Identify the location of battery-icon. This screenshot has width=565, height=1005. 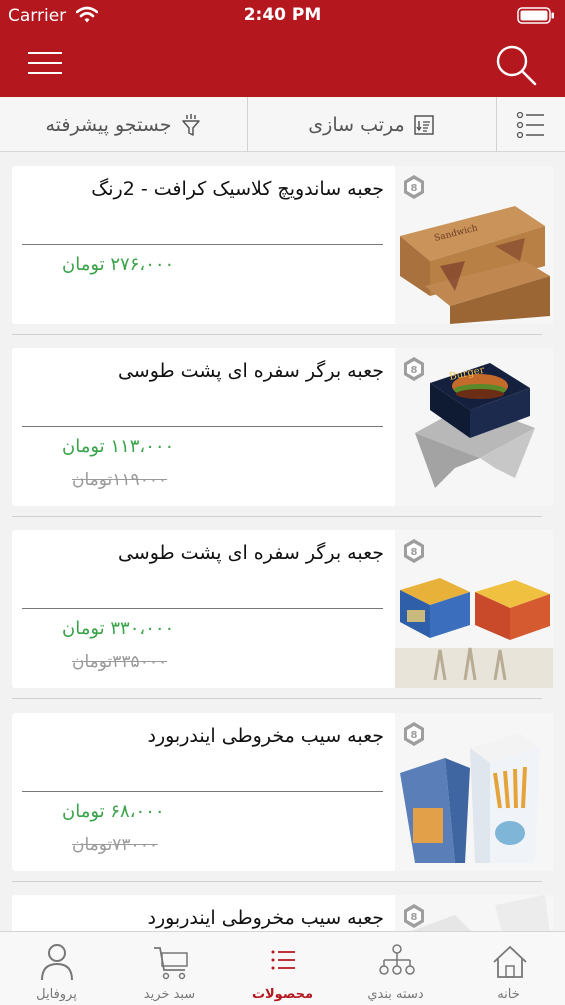
(535, 15).